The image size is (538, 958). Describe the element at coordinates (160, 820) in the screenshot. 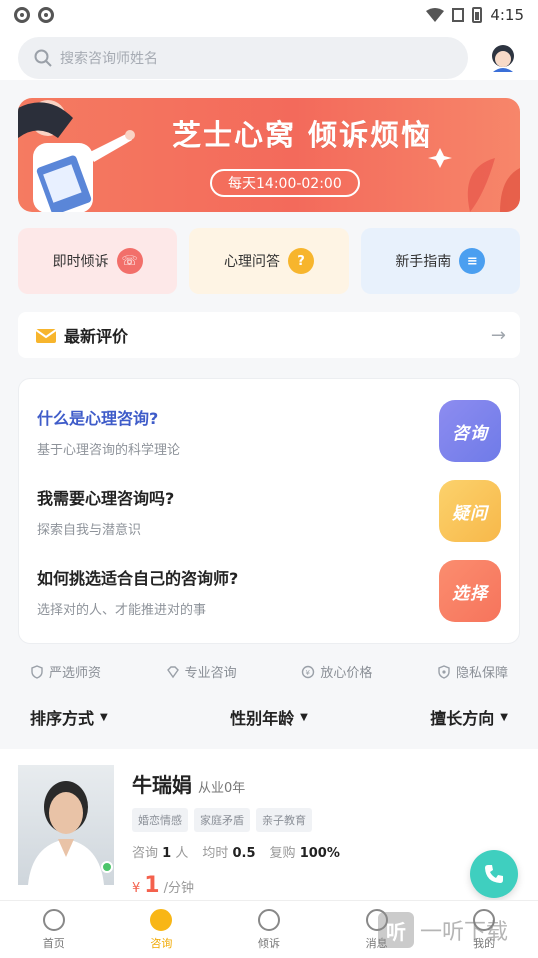

I see `specialty-tag: 婚恋情感` at that location.